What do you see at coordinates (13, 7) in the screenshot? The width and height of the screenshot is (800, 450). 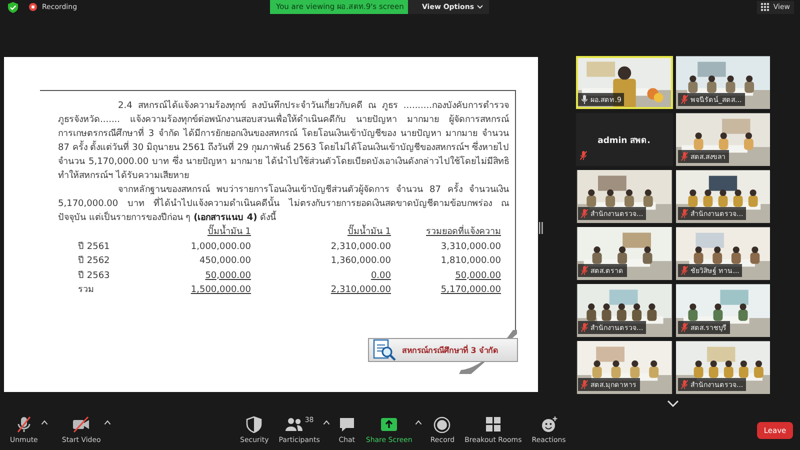 I see `shield-check-icon` at bounding box center [13, 7].